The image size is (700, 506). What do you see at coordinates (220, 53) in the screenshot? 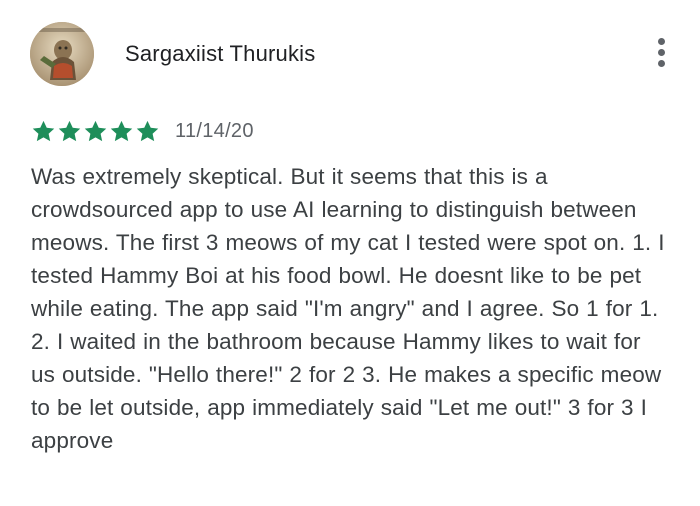
I see `author-name: Sargaxiist Thurukis` at bounding box center [220, 53].